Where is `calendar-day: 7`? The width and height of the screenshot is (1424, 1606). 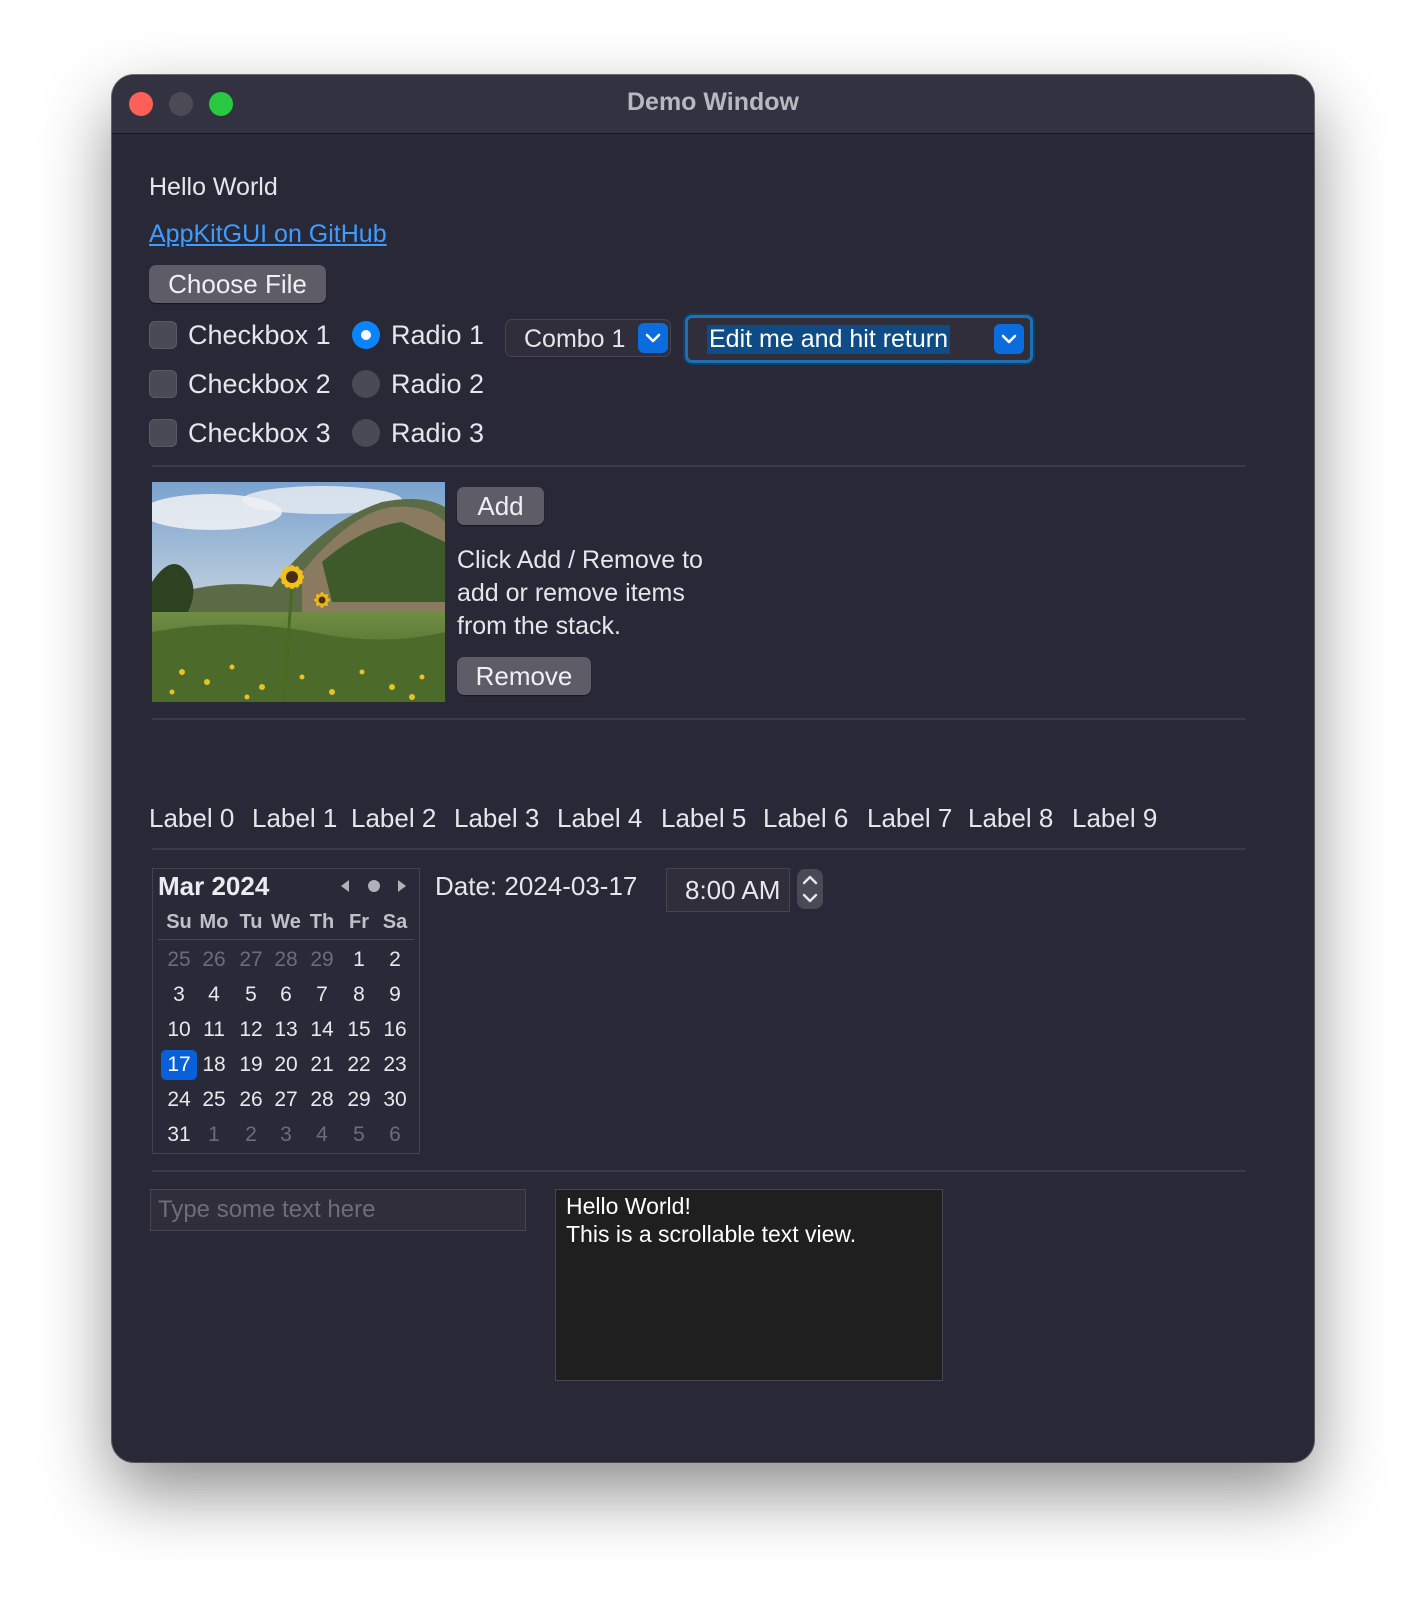
calendar-day: 7 is located at coordinates (322, 995).